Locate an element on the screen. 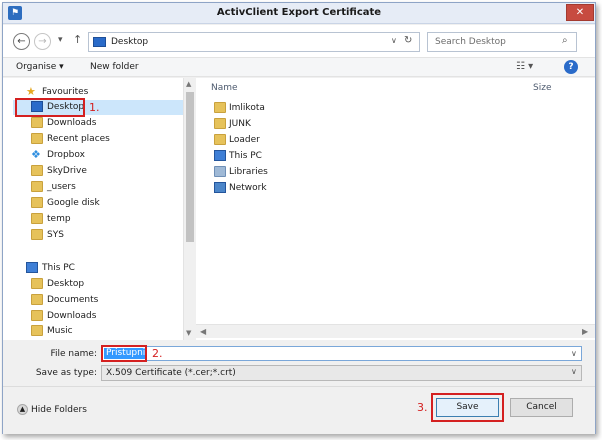 Image resolution: width=602 pixels, height=440 pixels. sidebar-item-label: Documents is located at coordinates (73, 300).